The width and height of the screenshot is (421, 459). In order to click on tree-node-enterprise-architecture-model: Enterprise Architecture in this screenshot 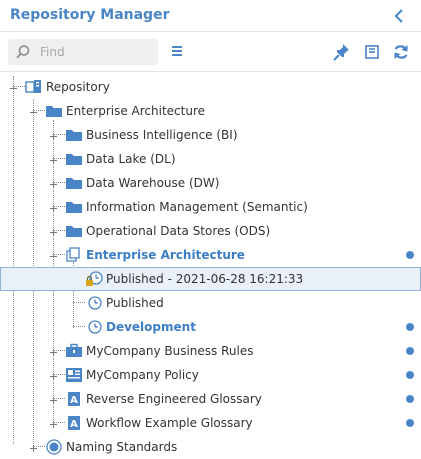, I will do `click(210, 255)`.